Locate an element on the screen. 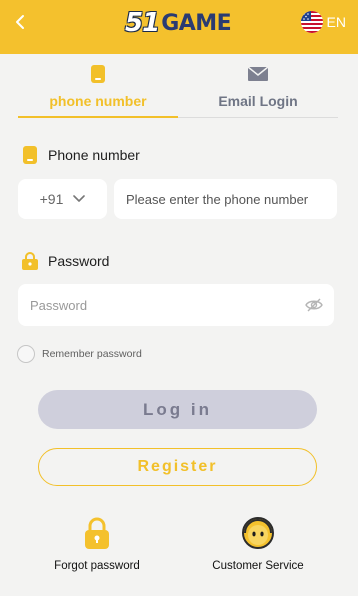  customer-service-link: Customer Service is located at coordinates (258, 543).